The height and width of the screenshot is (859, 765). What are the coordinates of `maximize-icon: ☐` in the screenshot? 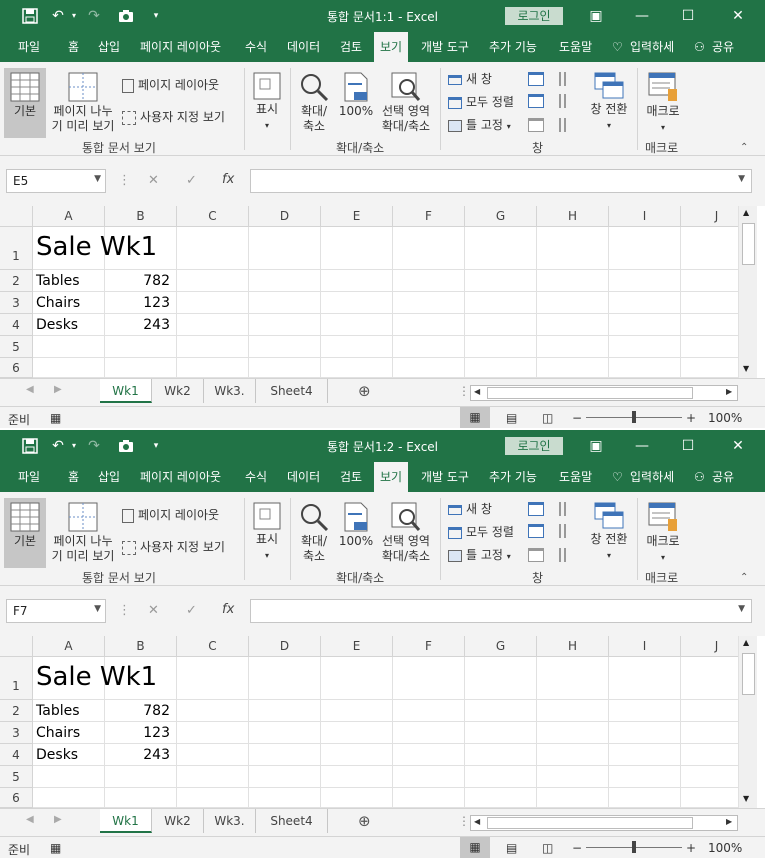 It's located at (688, 16).